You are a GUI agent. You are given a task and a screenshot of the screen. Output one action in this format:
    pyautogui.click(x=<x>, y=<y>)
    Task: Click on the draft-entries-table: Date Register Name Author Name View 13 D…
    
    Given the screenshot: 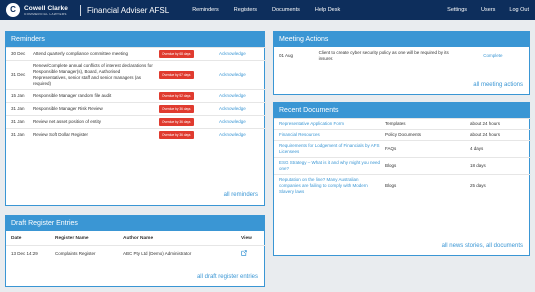 What is the action you would take?
    pyautogui.click(x=136, y=246)
    